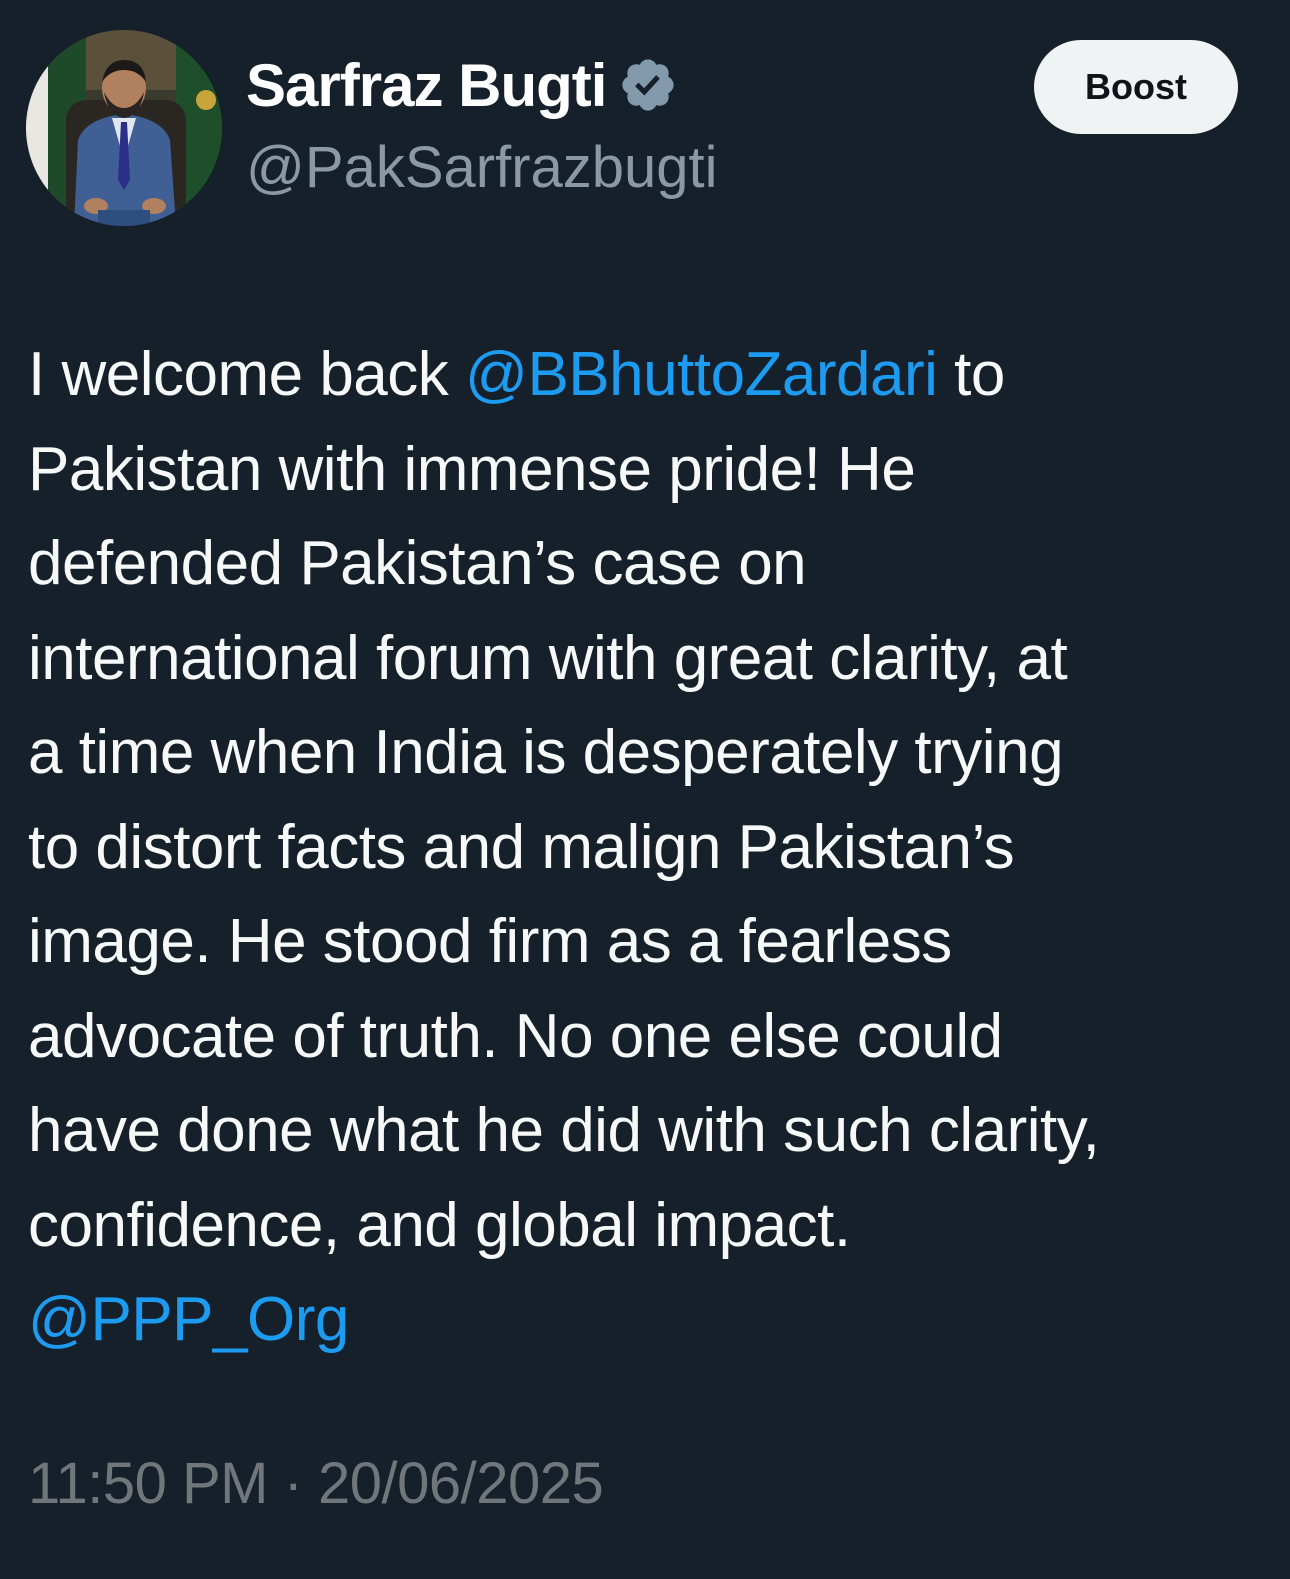 The image size is (1290, 1579). What do you see at coordinates (564, 1130) in the screenshot?
I see `post-line: have done what he did with such clarity,` at bounding box center [564, 1130].